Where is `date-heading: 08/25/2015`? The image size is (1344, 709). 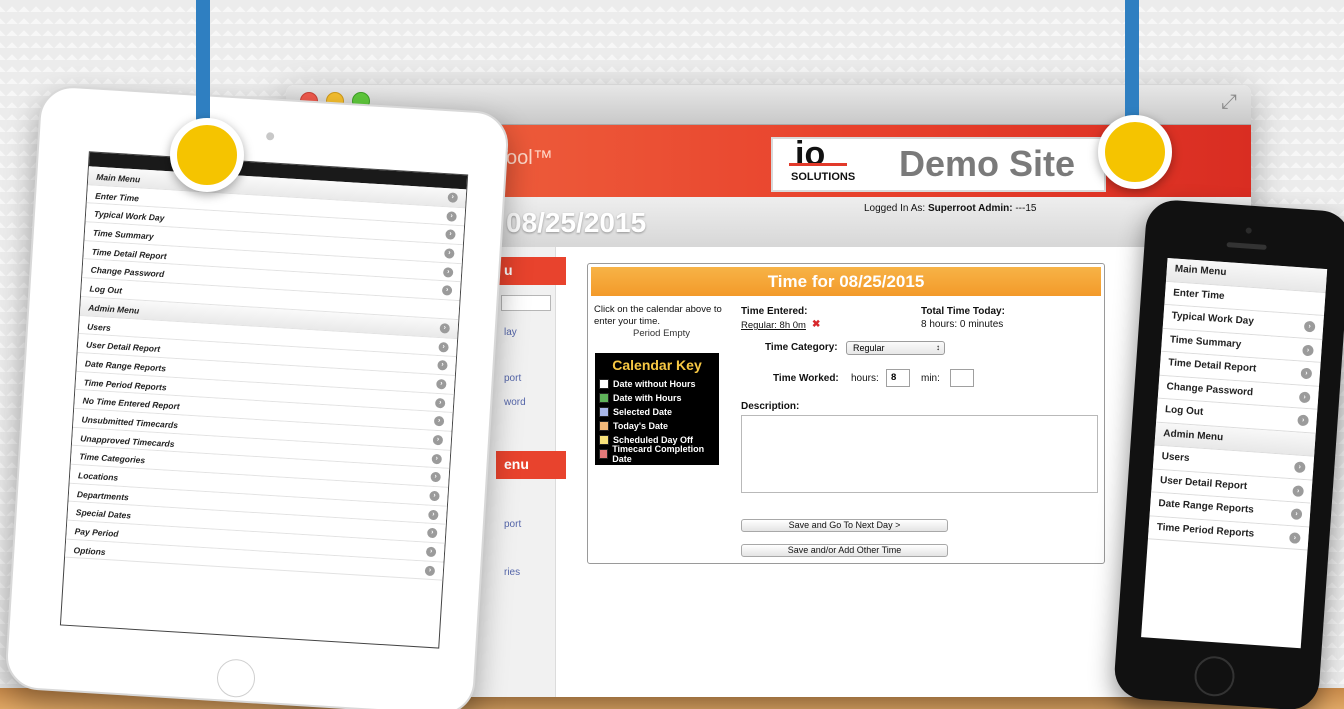 date-heading: 08/25/2015 is located at coordinates (576, 222).